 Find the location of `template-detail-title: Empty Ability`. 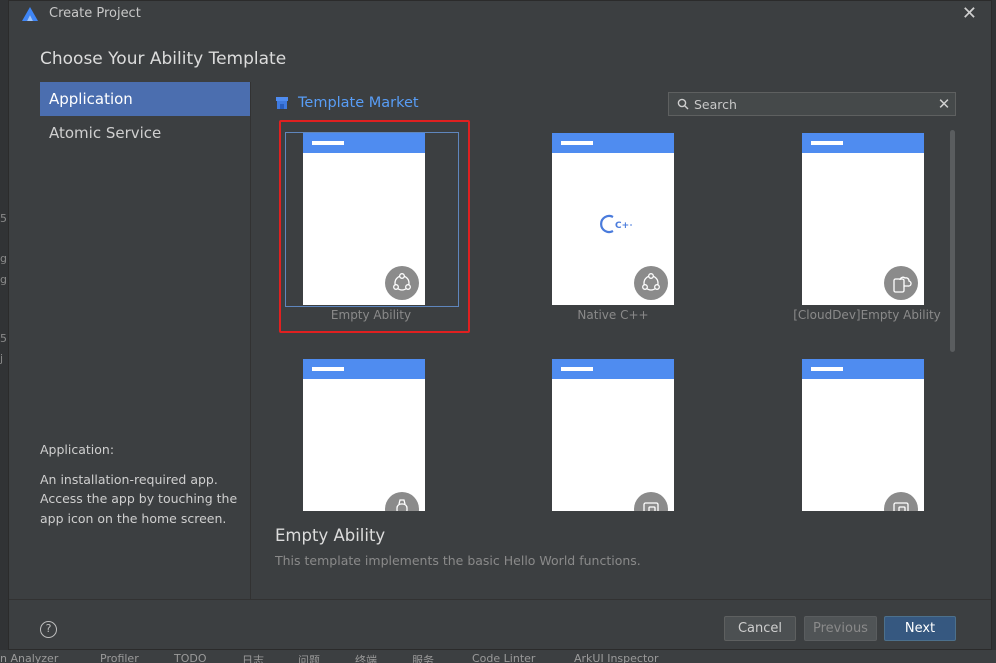

template-detail-title: Empty Ability is located at coordinates (330, 535).